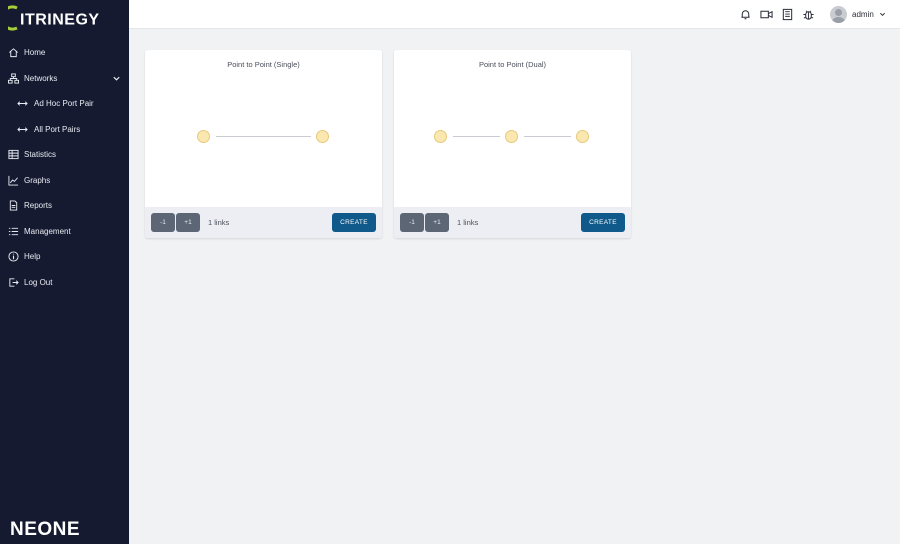 This screenshot has width=900, height=544. Describe the element at coordinates (13, 231) in the screenshot. I see `list-icon` at that location.